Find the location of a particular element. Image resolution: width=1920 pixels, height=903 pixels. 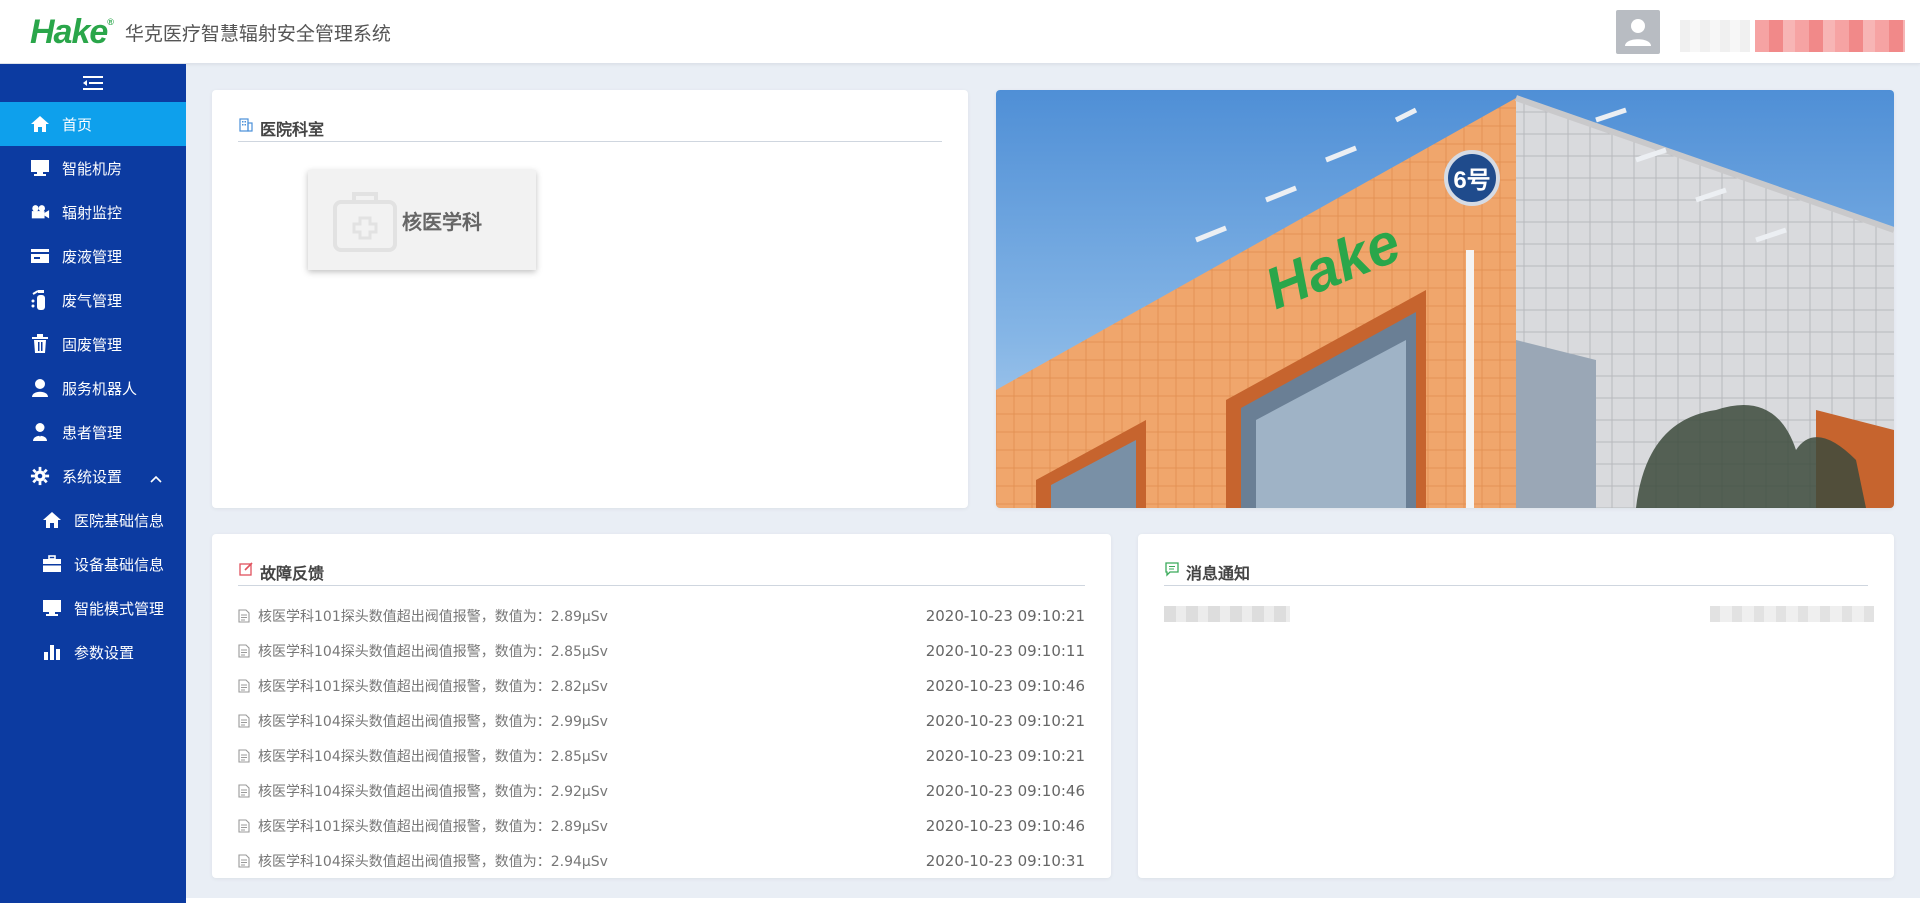

sidebar-item-waste-liquid: 废液管理 is located at coordinates (93, 256).